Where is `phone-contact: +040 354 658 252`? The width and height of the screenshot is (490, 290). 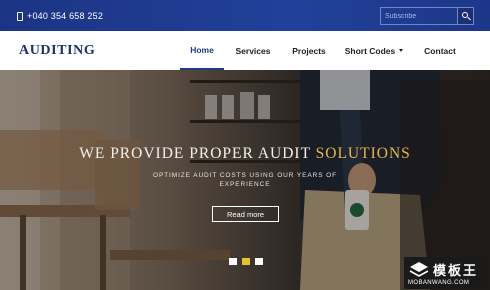
phone-contact: +040 354 658 252 is located at coordinates (60, 16).